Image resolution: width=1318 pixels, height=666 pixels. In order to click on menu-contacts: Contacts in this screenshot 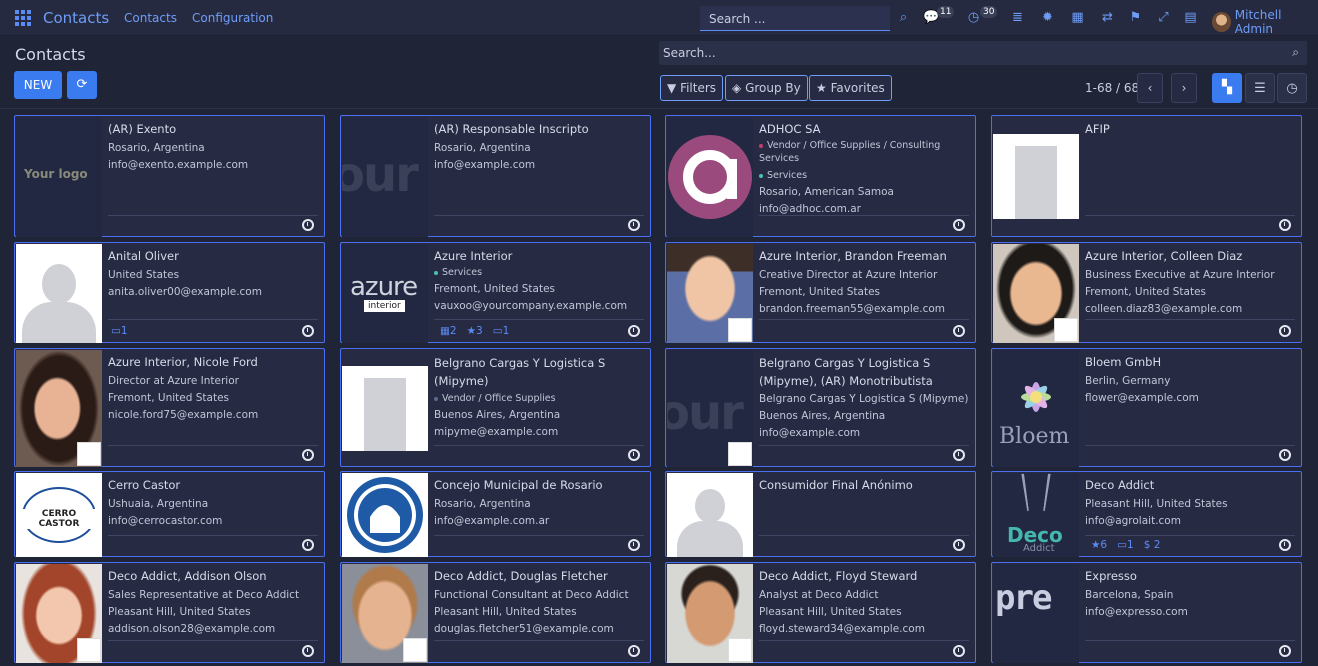, I will do `click(150, 18)`.